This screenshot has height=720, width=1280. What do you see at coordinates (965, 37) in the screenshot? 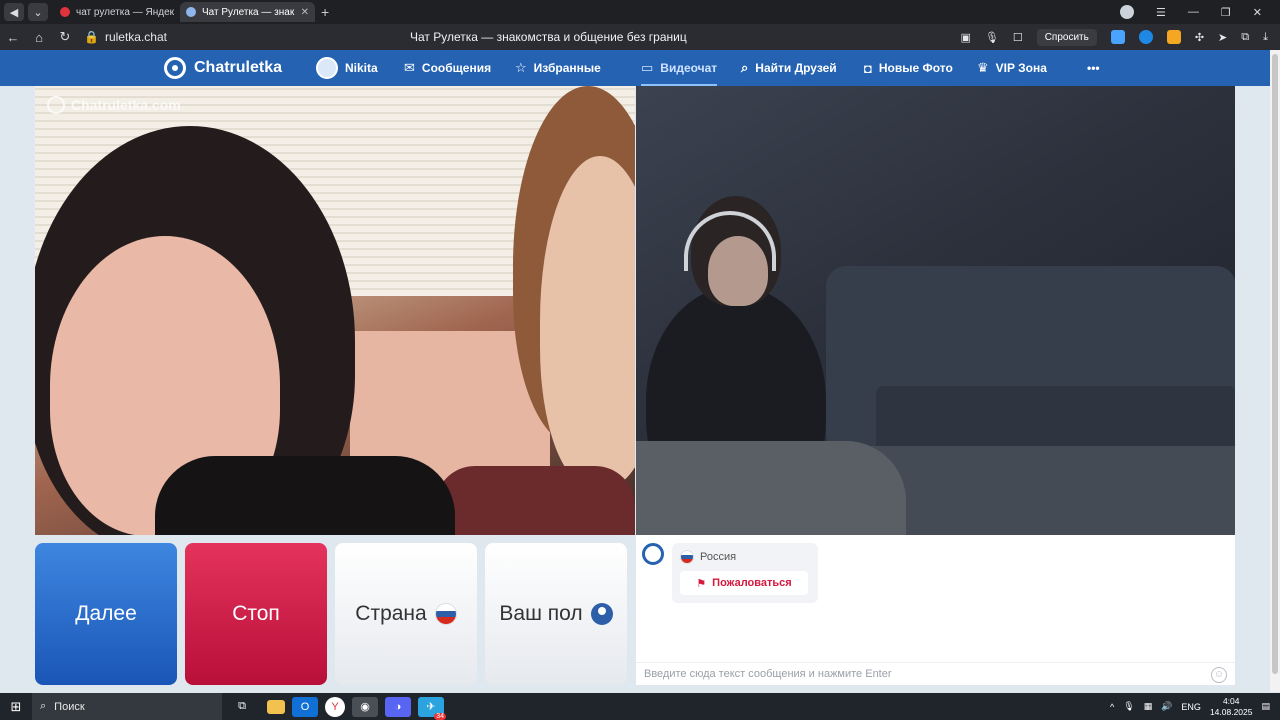
I see `camera-permission-icon: ▣` at bounding box center [965, 37].